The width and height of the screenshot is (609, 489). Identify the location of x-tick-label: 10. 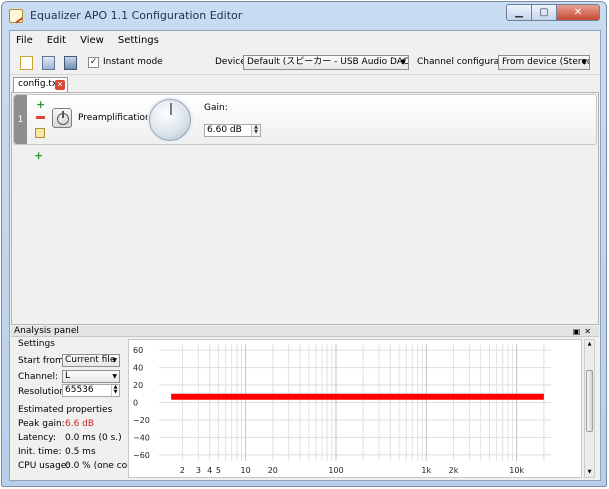
(246, 470).